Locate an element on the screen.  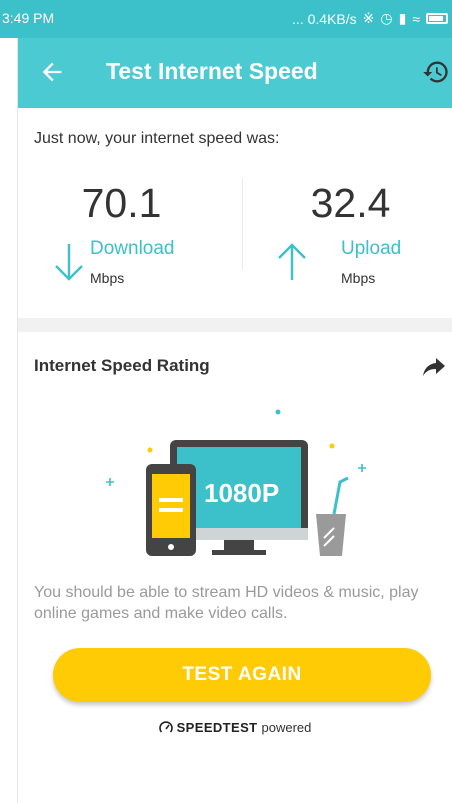
arrow-up-icon is located at coordinates (292, 261).